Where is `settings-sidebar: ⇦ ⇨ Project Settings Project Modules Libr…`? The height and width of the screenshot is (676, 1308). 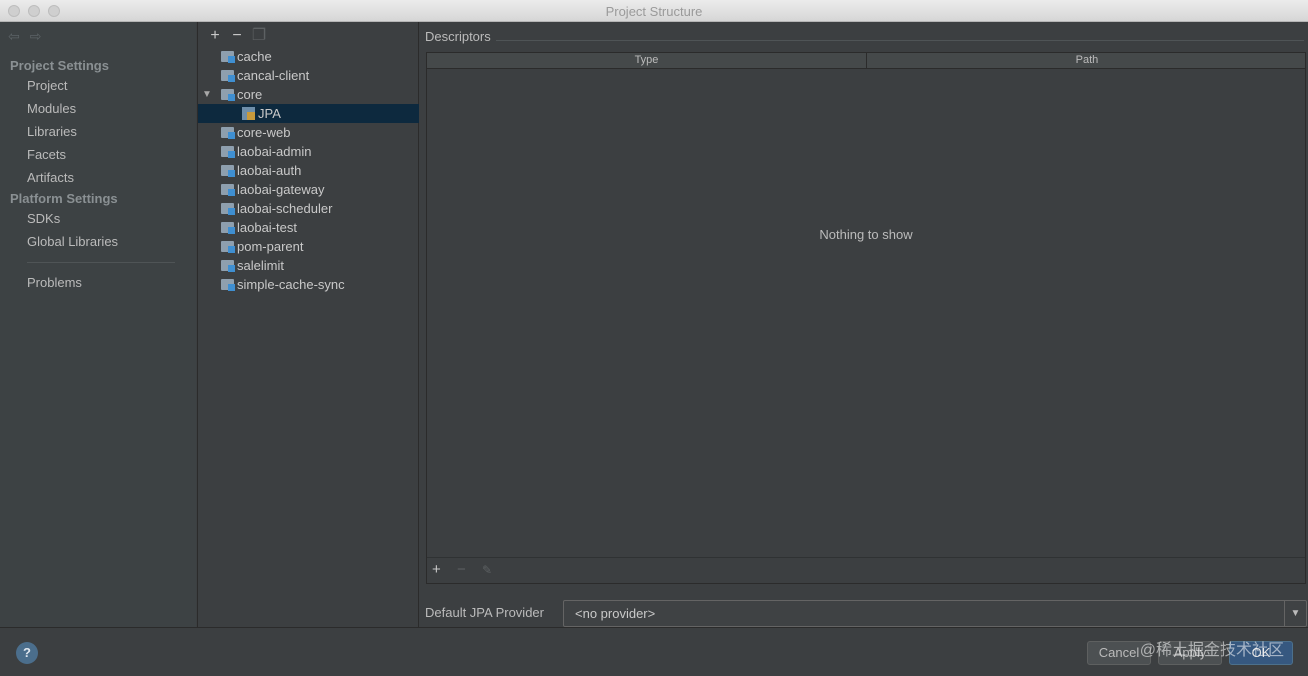
settings-sidebar: ⇦ ⇨ Project Settings Project Modules Libr… is located at coordinates (98, 324).